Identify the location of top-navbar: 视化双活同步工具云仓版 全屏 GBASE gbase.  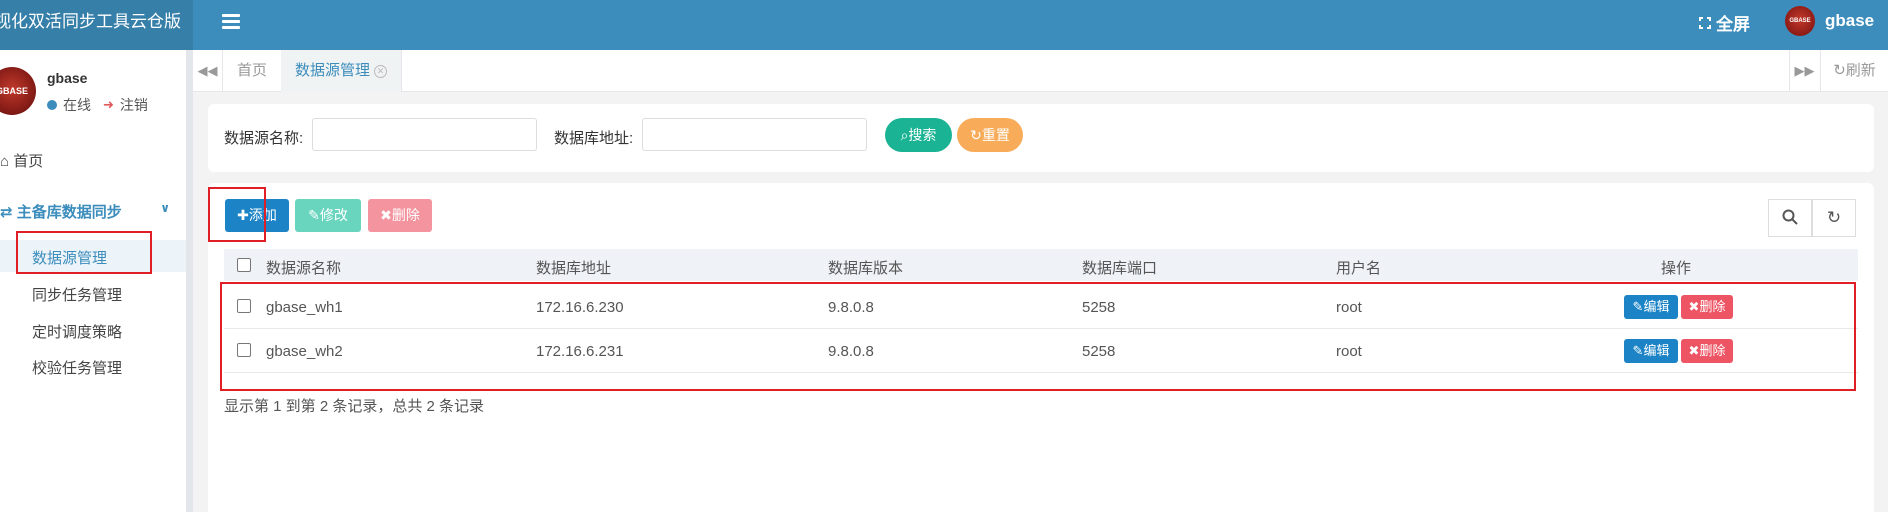
(944, 25).